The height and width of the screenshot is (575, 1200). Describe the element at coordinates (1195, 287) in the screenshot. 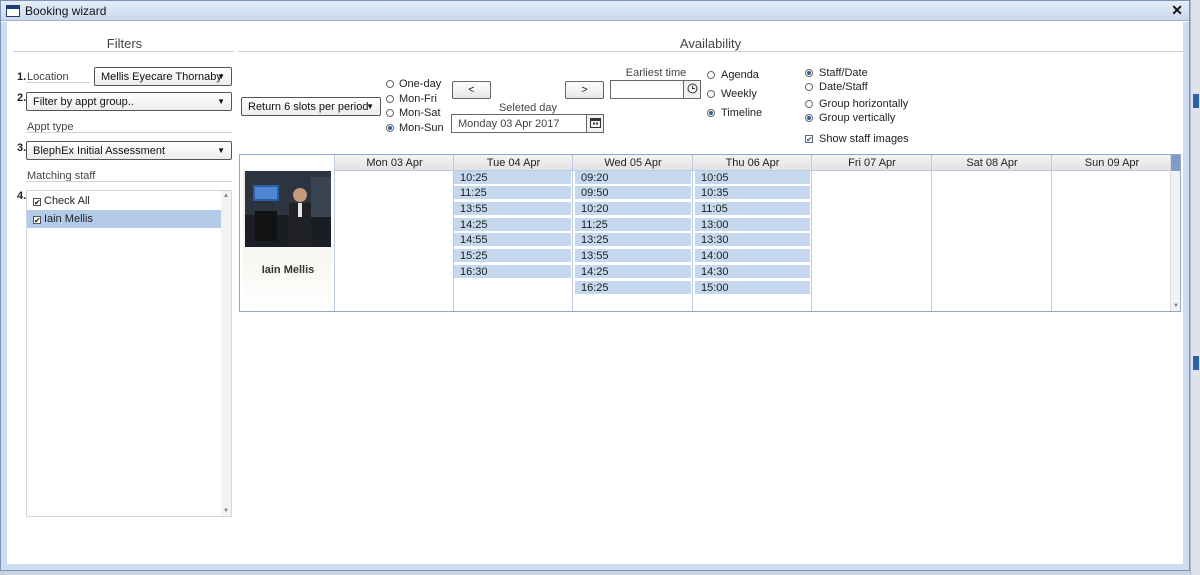

I see `background-window-edge` at that location.